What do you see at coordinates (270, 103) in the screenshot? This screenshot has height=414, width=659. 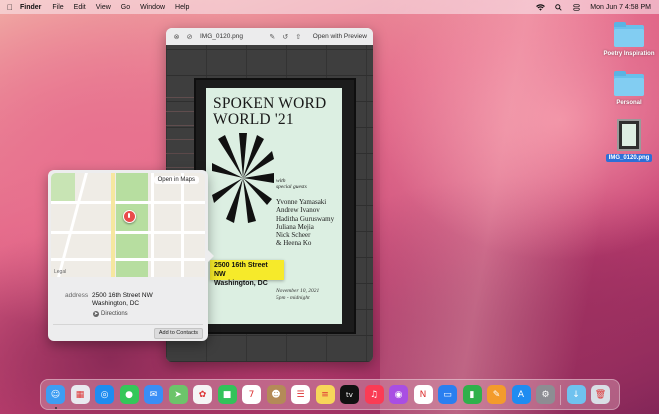 I see `poster-title-line-1: SPOKEN WORD` at bounding box center [270, 103].